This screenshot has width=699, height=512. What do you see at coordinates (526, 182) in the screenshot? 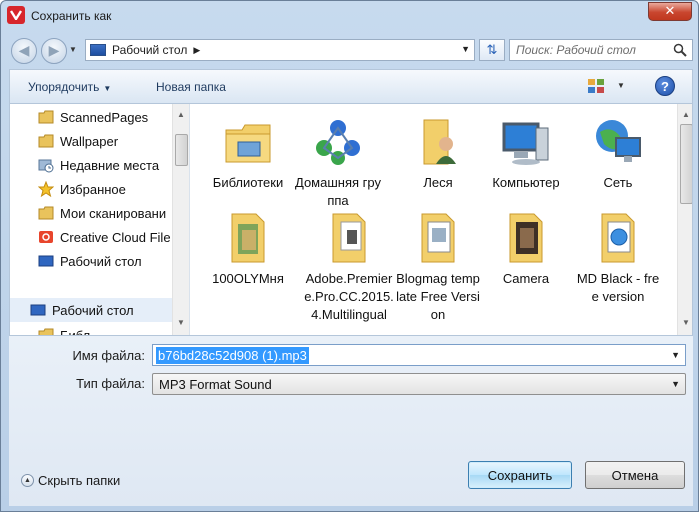
I see `file-item-label: Компьютер` at bounding box center [526, 182].